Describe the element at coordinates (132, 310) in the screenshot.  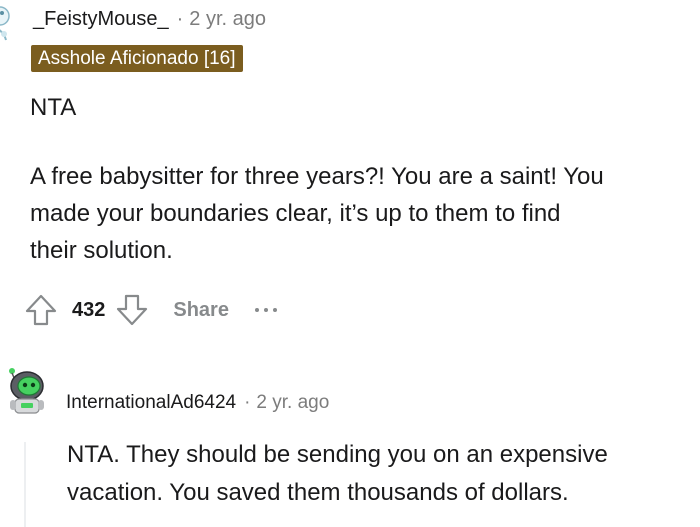
I see `downvote-arrow-icon` at that location.